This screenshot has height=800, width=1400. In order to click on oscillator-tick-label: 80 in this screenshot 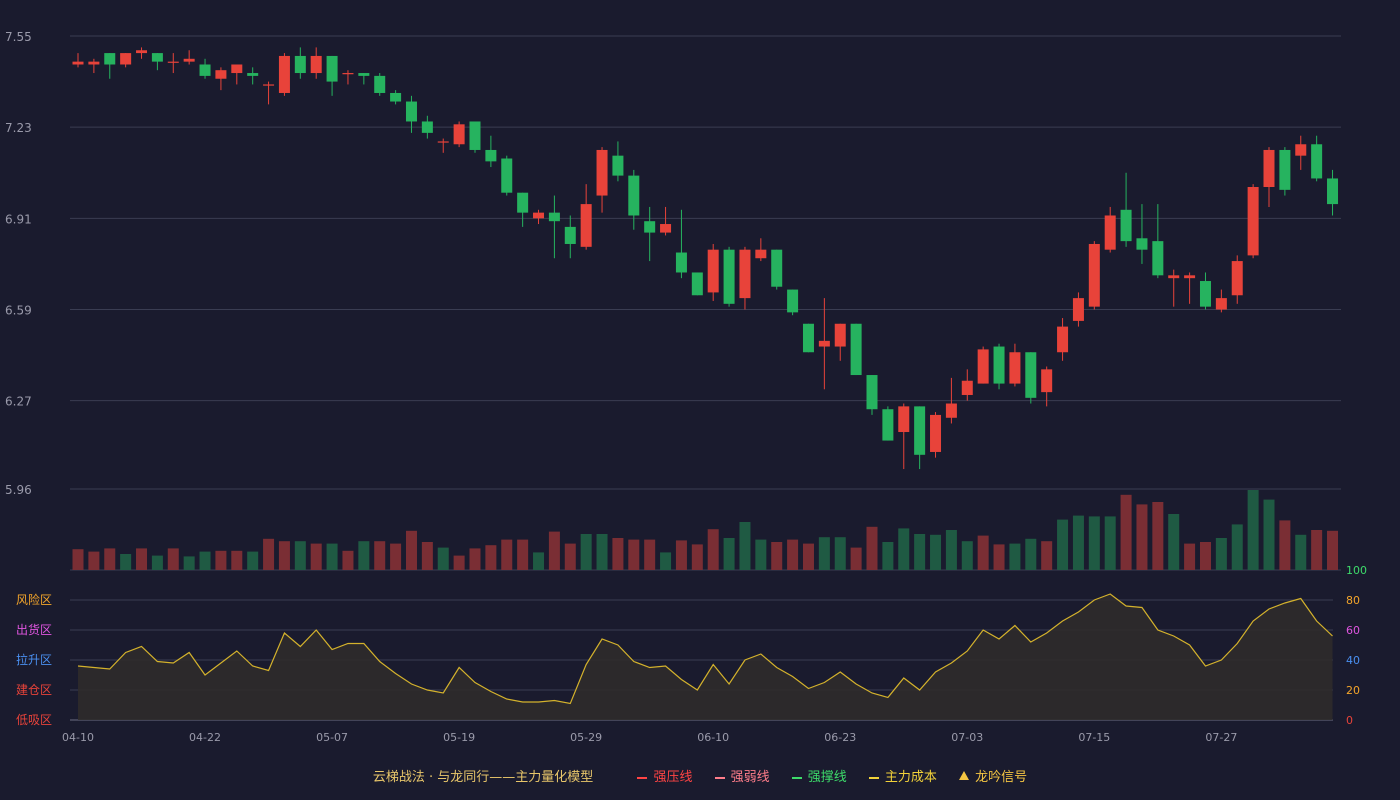, I will do `click(1353, 600)`.